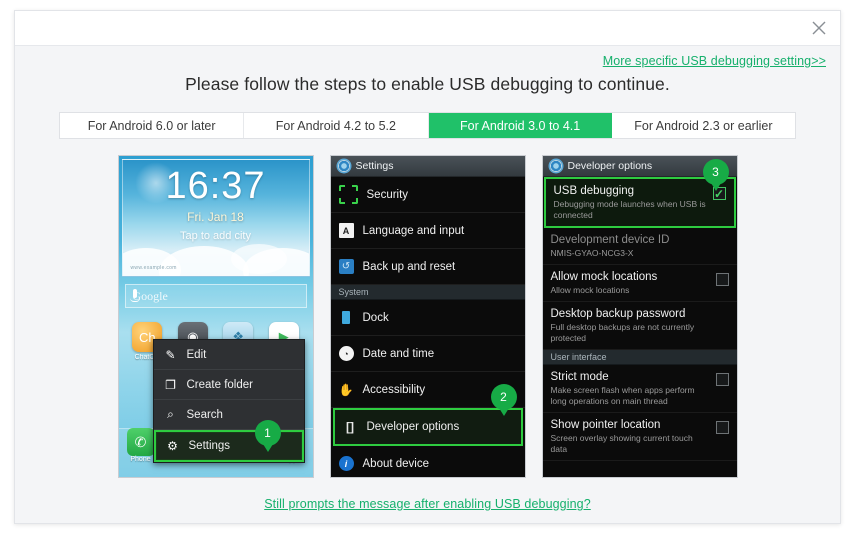 The image size is (855, 535). Describe the element at coordinates (413, 230) in the screenshot. I see `settings-row-label: Language and input` at that location.